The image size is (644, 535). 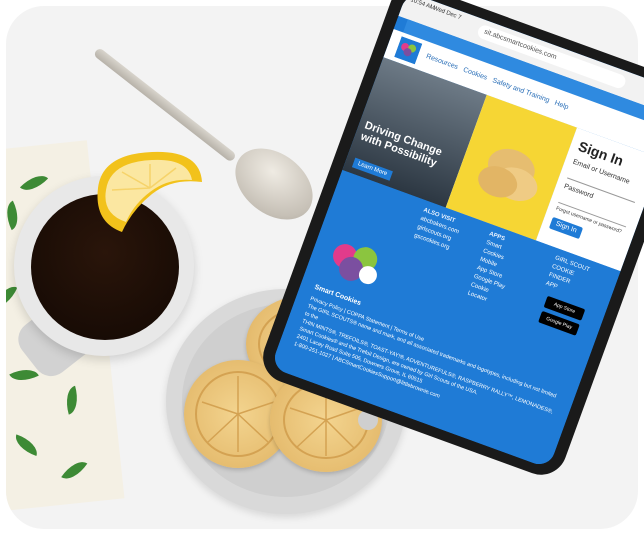 I want to click on nav-link-cookies: Cookies, so click(x=475, y=73).